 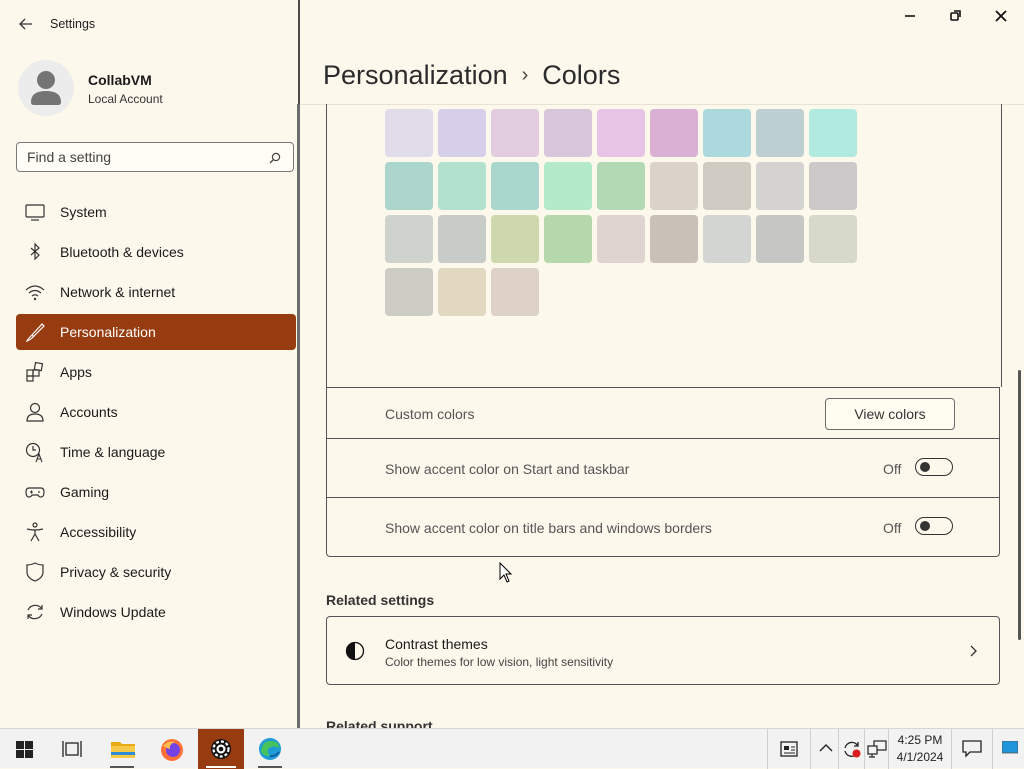 What do you see at coordinates (156, 572) in the screenshot?
I see `sidebar-item-privacy: Privacy & security` at bounding box center [156, 572].